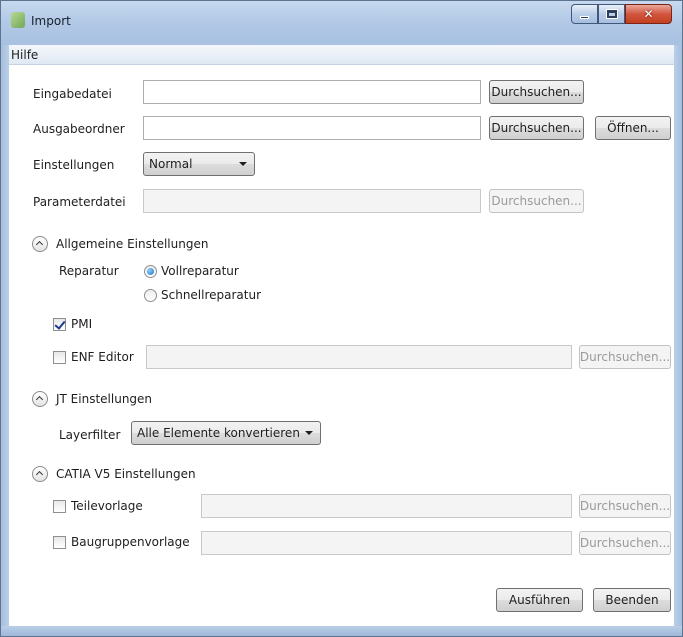  I want to click on minimize-icon, so click(584, 17).